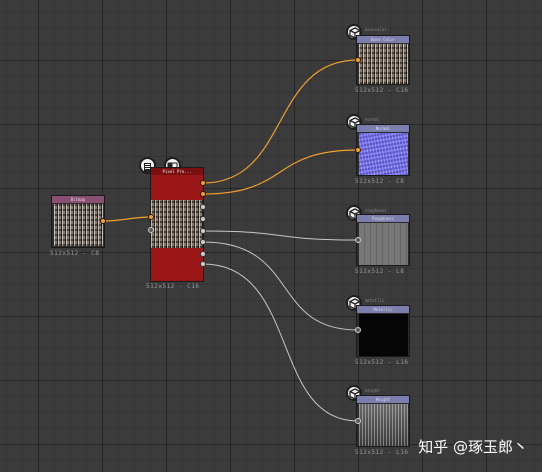  I want to click on output-normal-resolution: 512x512 - C8, so click(380, 181).